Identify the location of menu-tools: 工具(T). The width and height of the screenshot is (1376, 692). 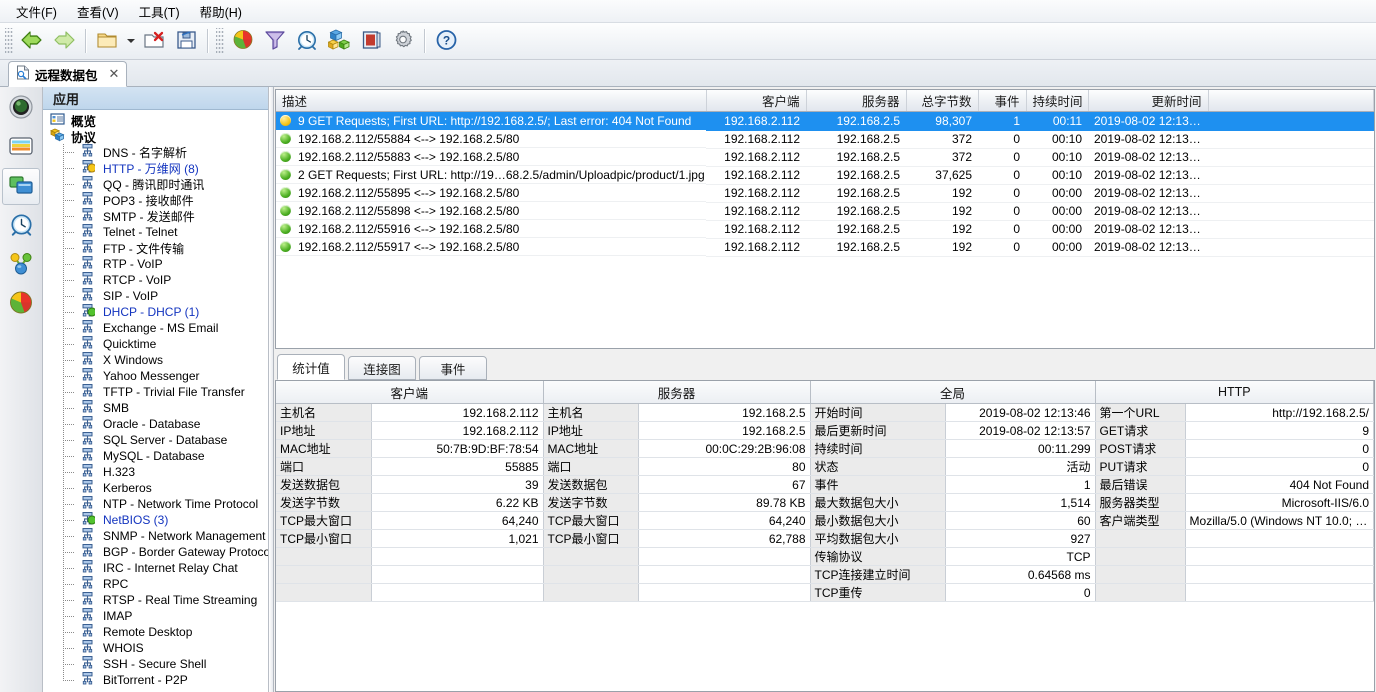
(159, 12).